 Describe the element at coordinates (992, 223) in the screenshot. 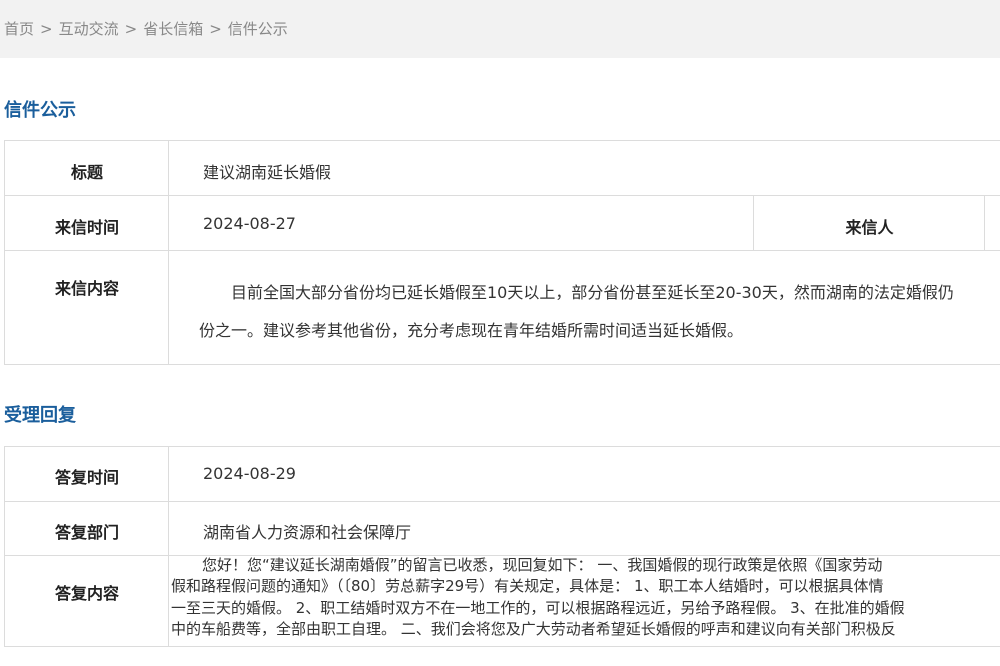

I see `sender-value-cell` at that location.